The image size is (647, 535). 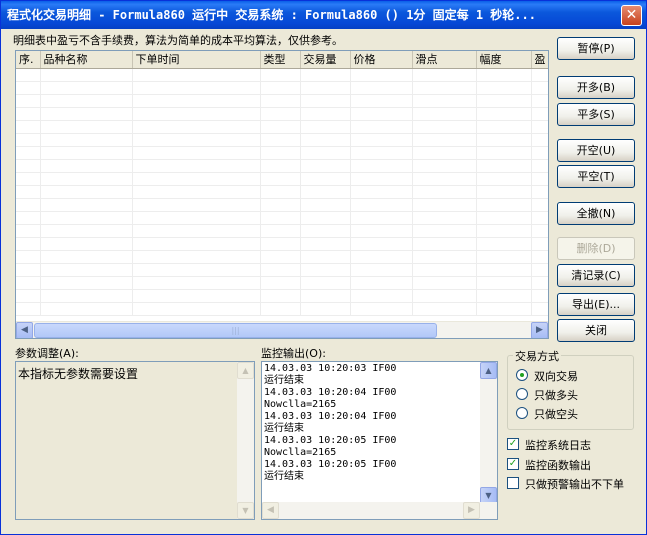 What do you see at coordinates (444, 60) in the screenshot?
I see `column-header-slippage: 滑点` at bounding box center [444, 60].